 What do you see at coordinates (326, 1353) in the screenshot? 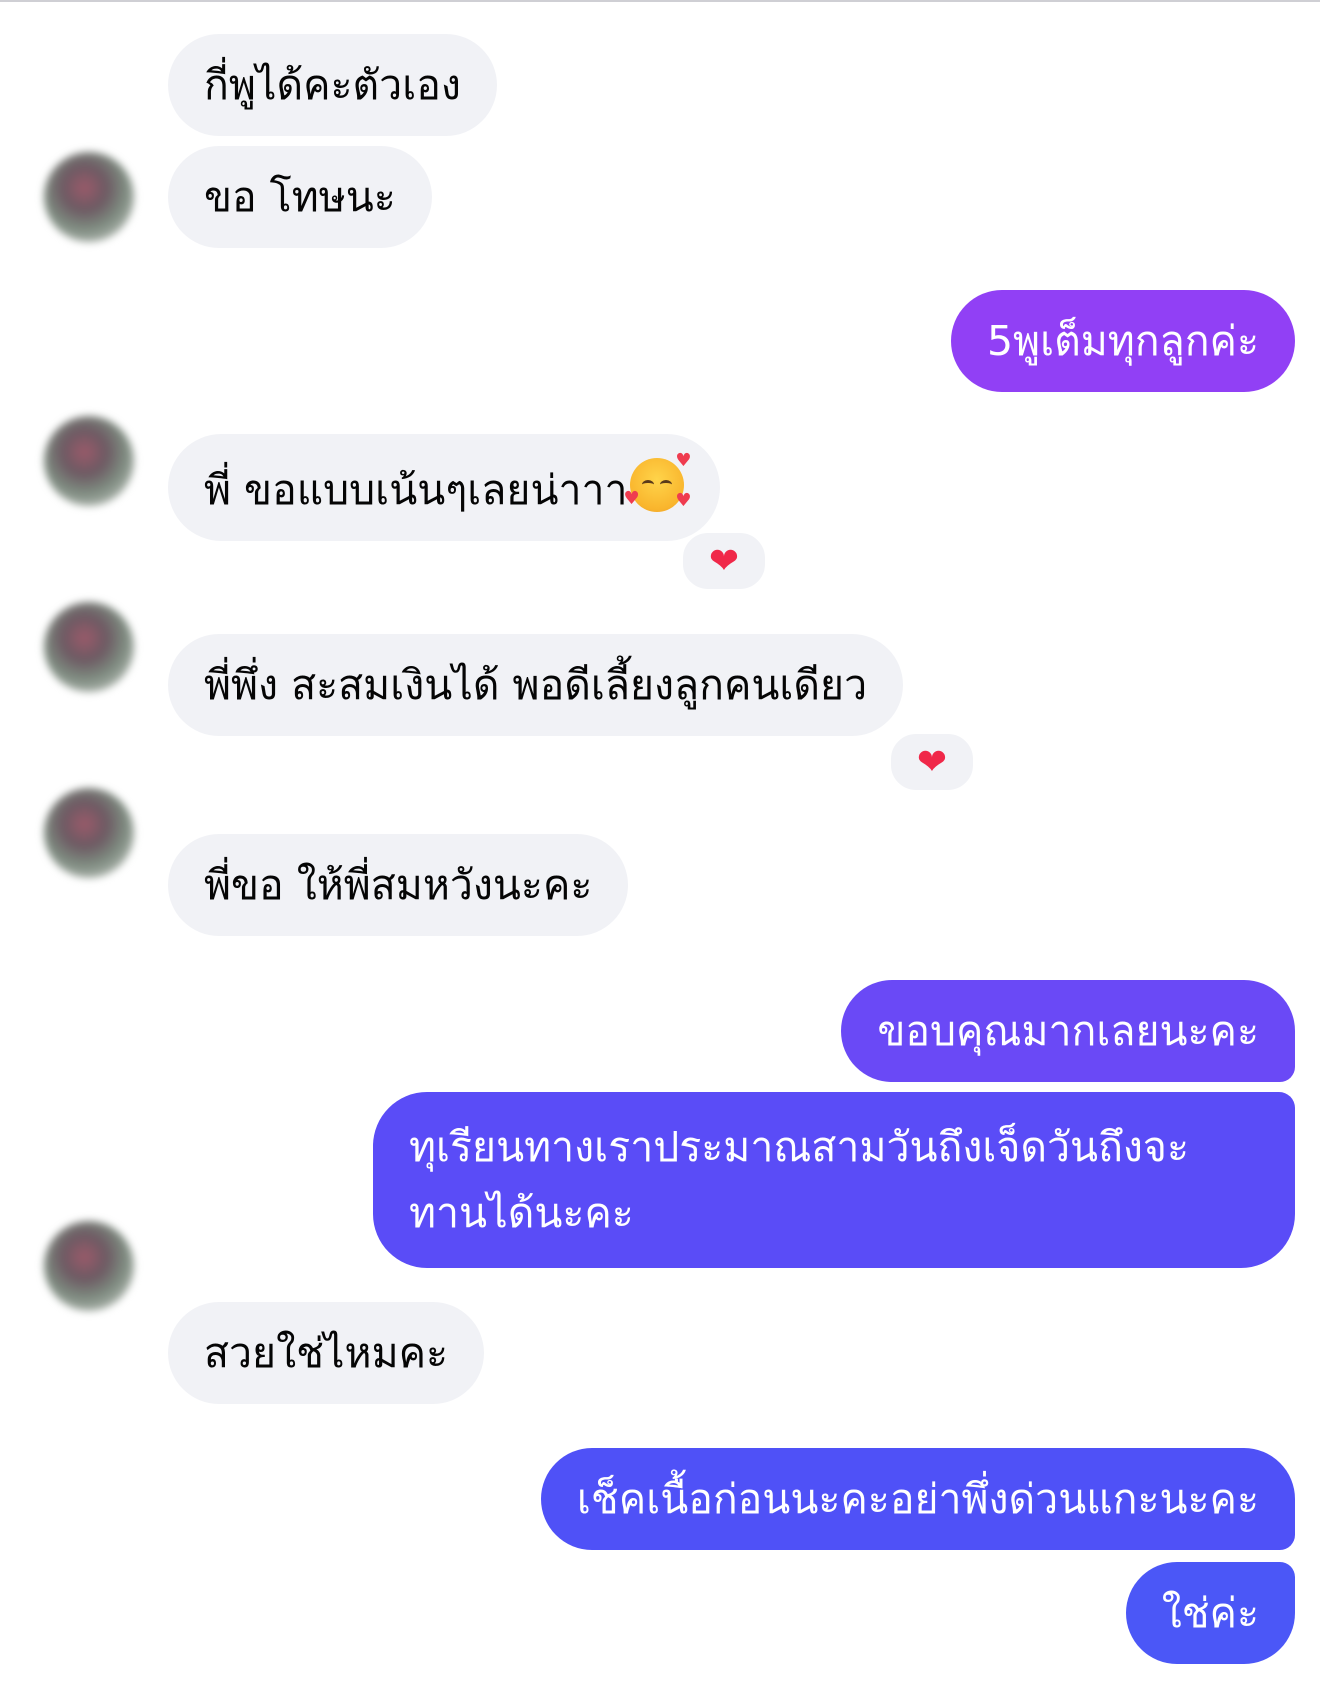
I see `incoming-message: สวยใช่ไหมคะ` at bounding box center [326, 1353].